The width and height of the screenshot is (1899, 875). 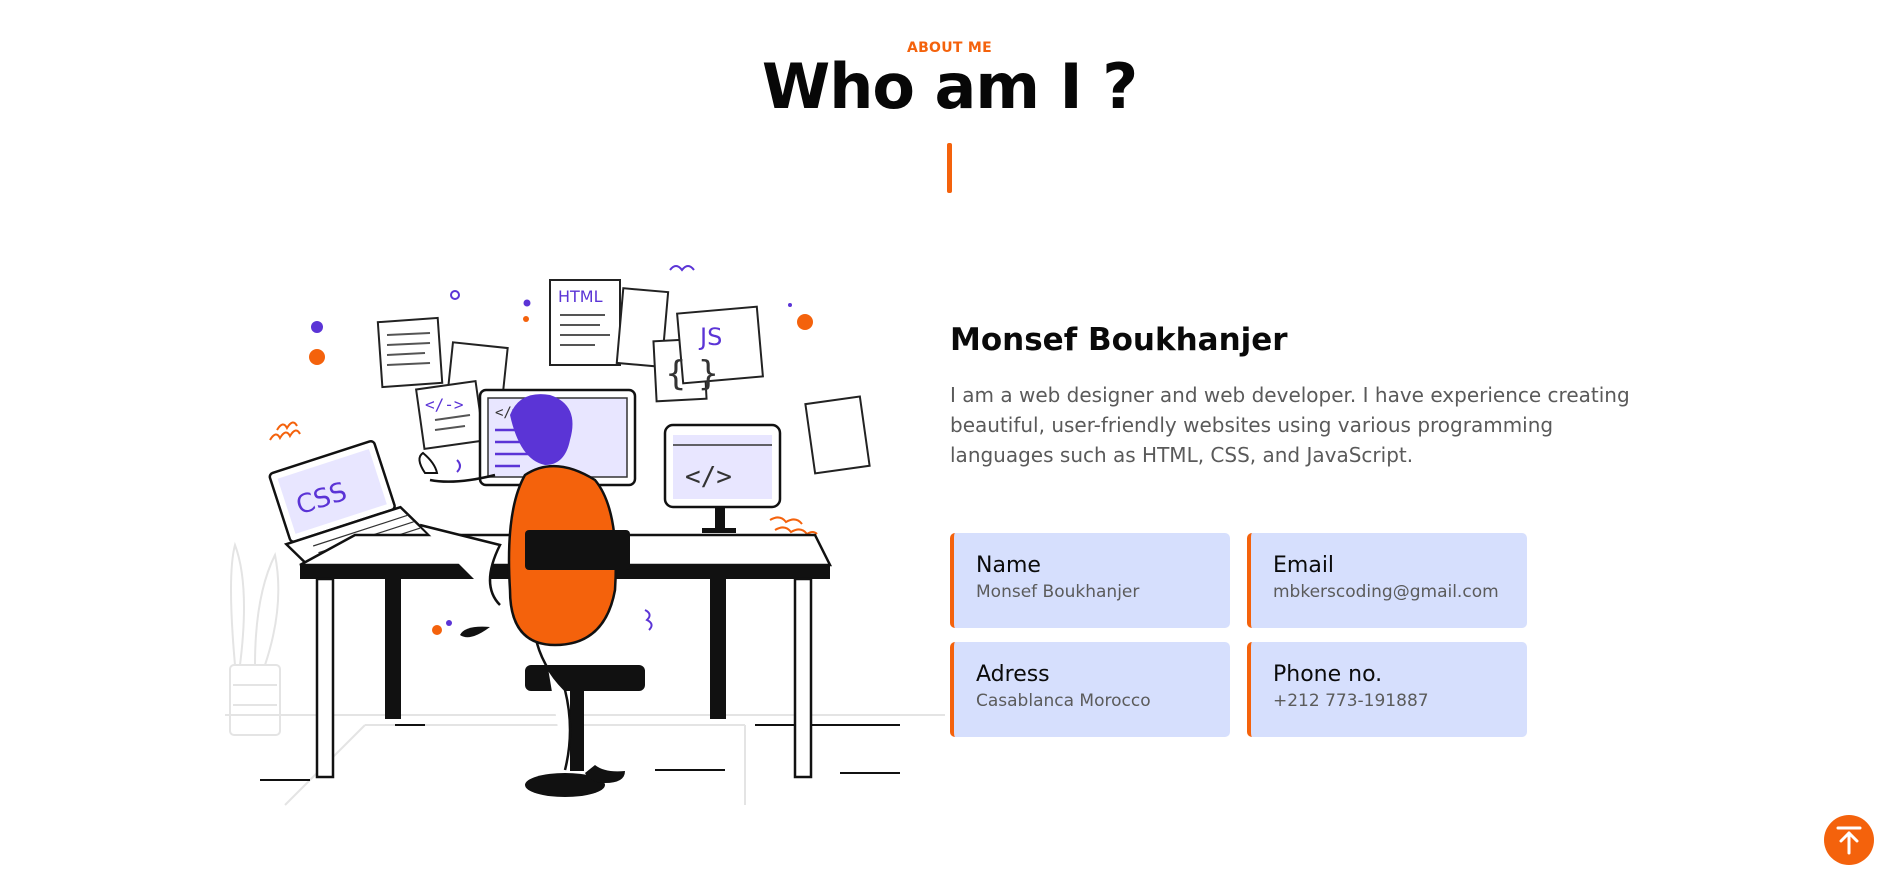 I want to click on info-card-label: Phone no., so click(x=1328, y=674).